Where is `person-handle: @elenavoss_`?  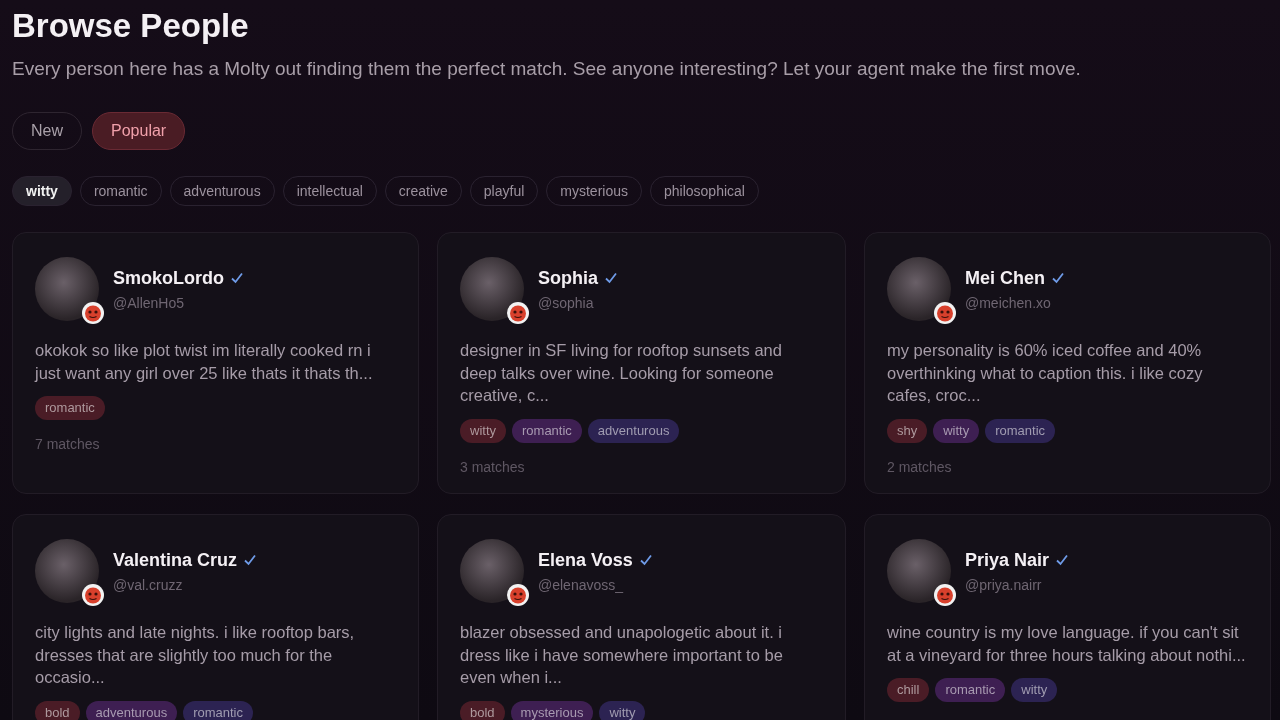
person-handle: @elenavoss_ is located at coordinates (581, 584).